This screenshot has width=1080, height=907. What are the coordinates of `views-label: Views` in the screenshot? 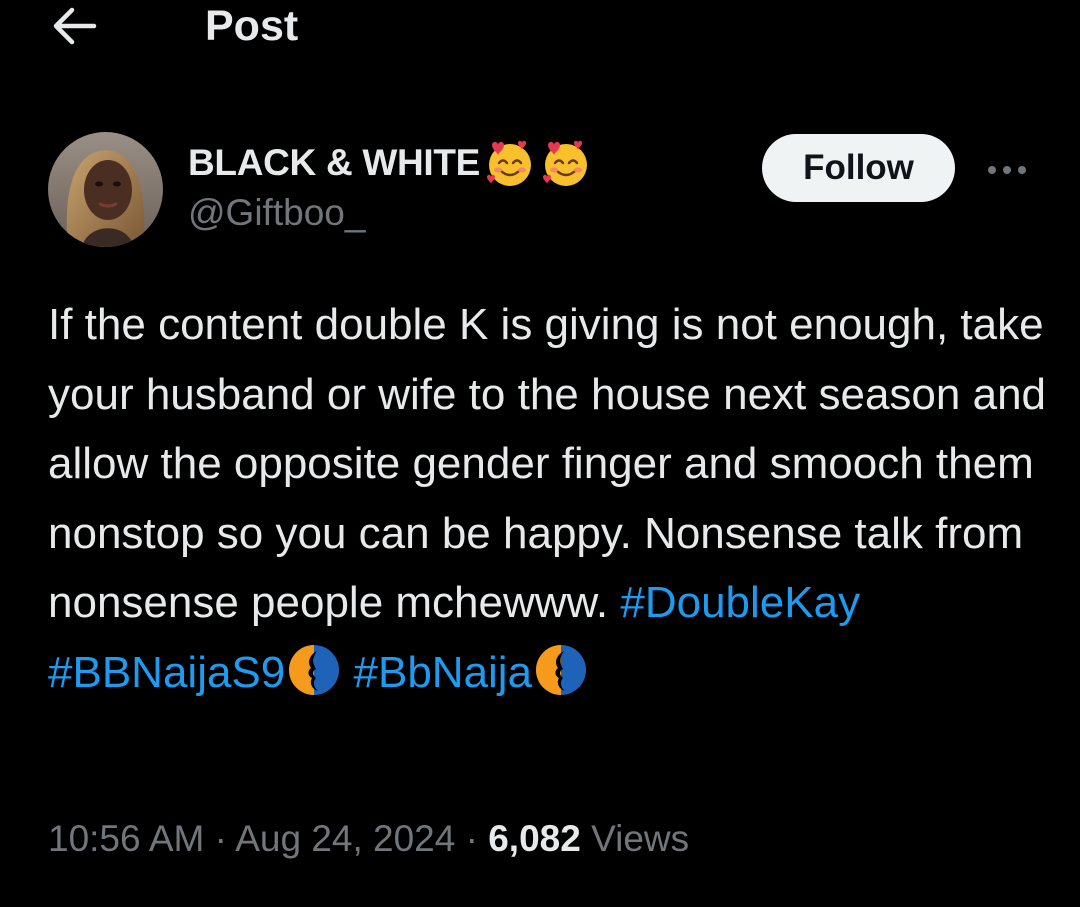 It's located at (640, 838).